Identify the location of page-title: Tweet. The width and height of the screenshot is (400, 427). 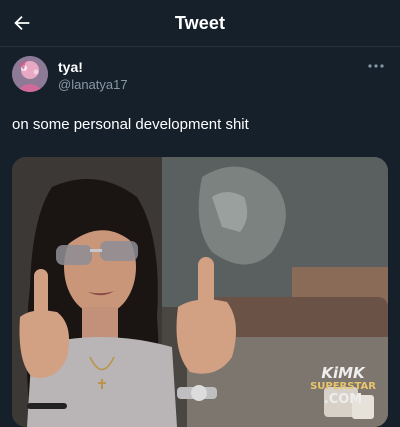
(200, 22).